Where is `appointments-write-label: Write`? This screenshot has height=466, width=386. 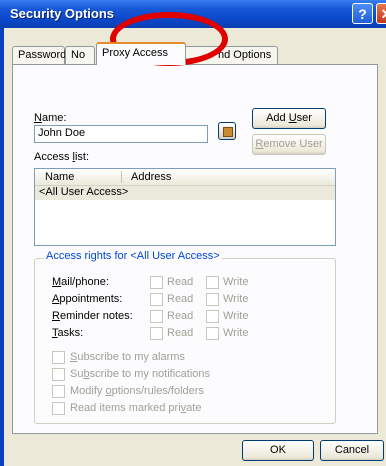 appointments-write-label: Write is located at coordinates (236, 299).